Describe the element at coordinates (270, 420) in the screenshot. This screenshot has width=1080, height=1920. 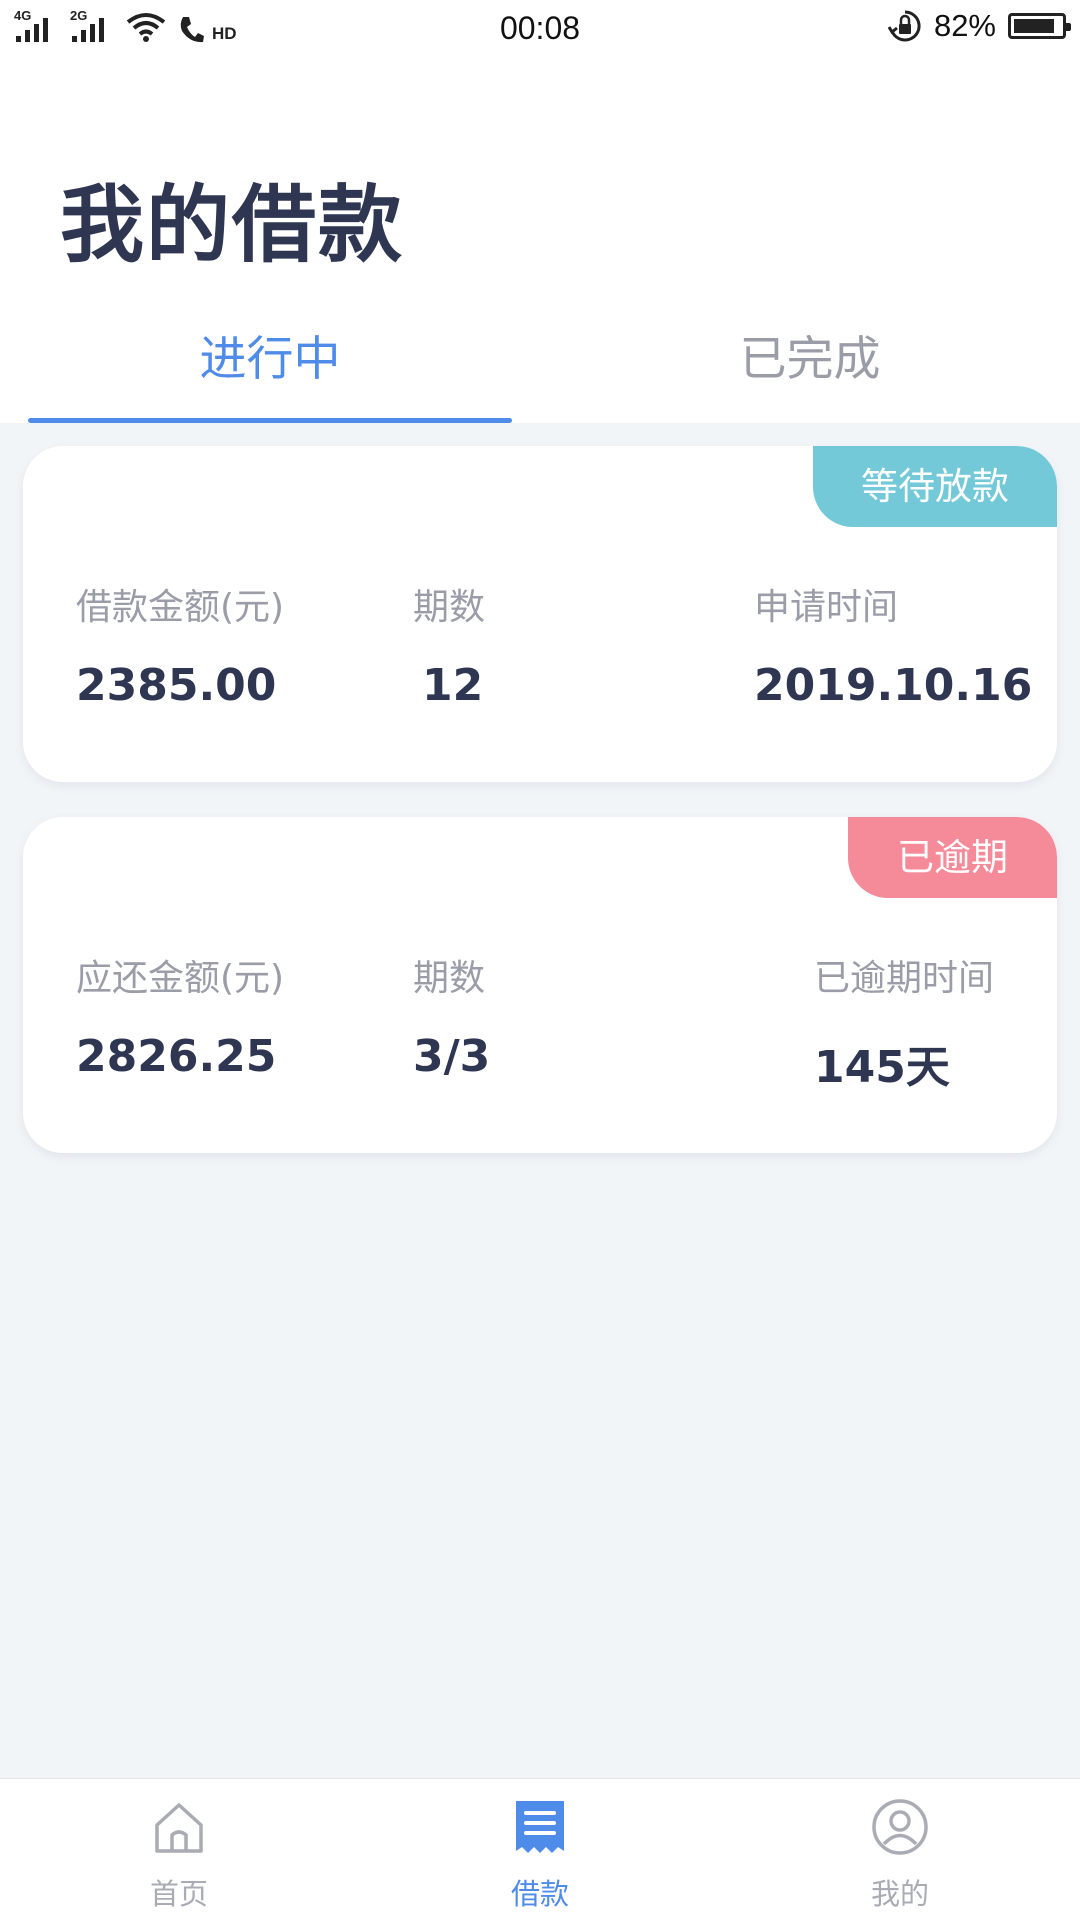
I see `active-tab-indicator` at that location.